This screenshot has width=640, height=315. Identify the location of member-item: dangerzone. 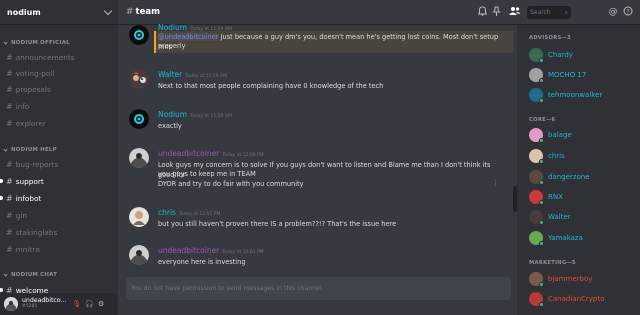
(559, 177).